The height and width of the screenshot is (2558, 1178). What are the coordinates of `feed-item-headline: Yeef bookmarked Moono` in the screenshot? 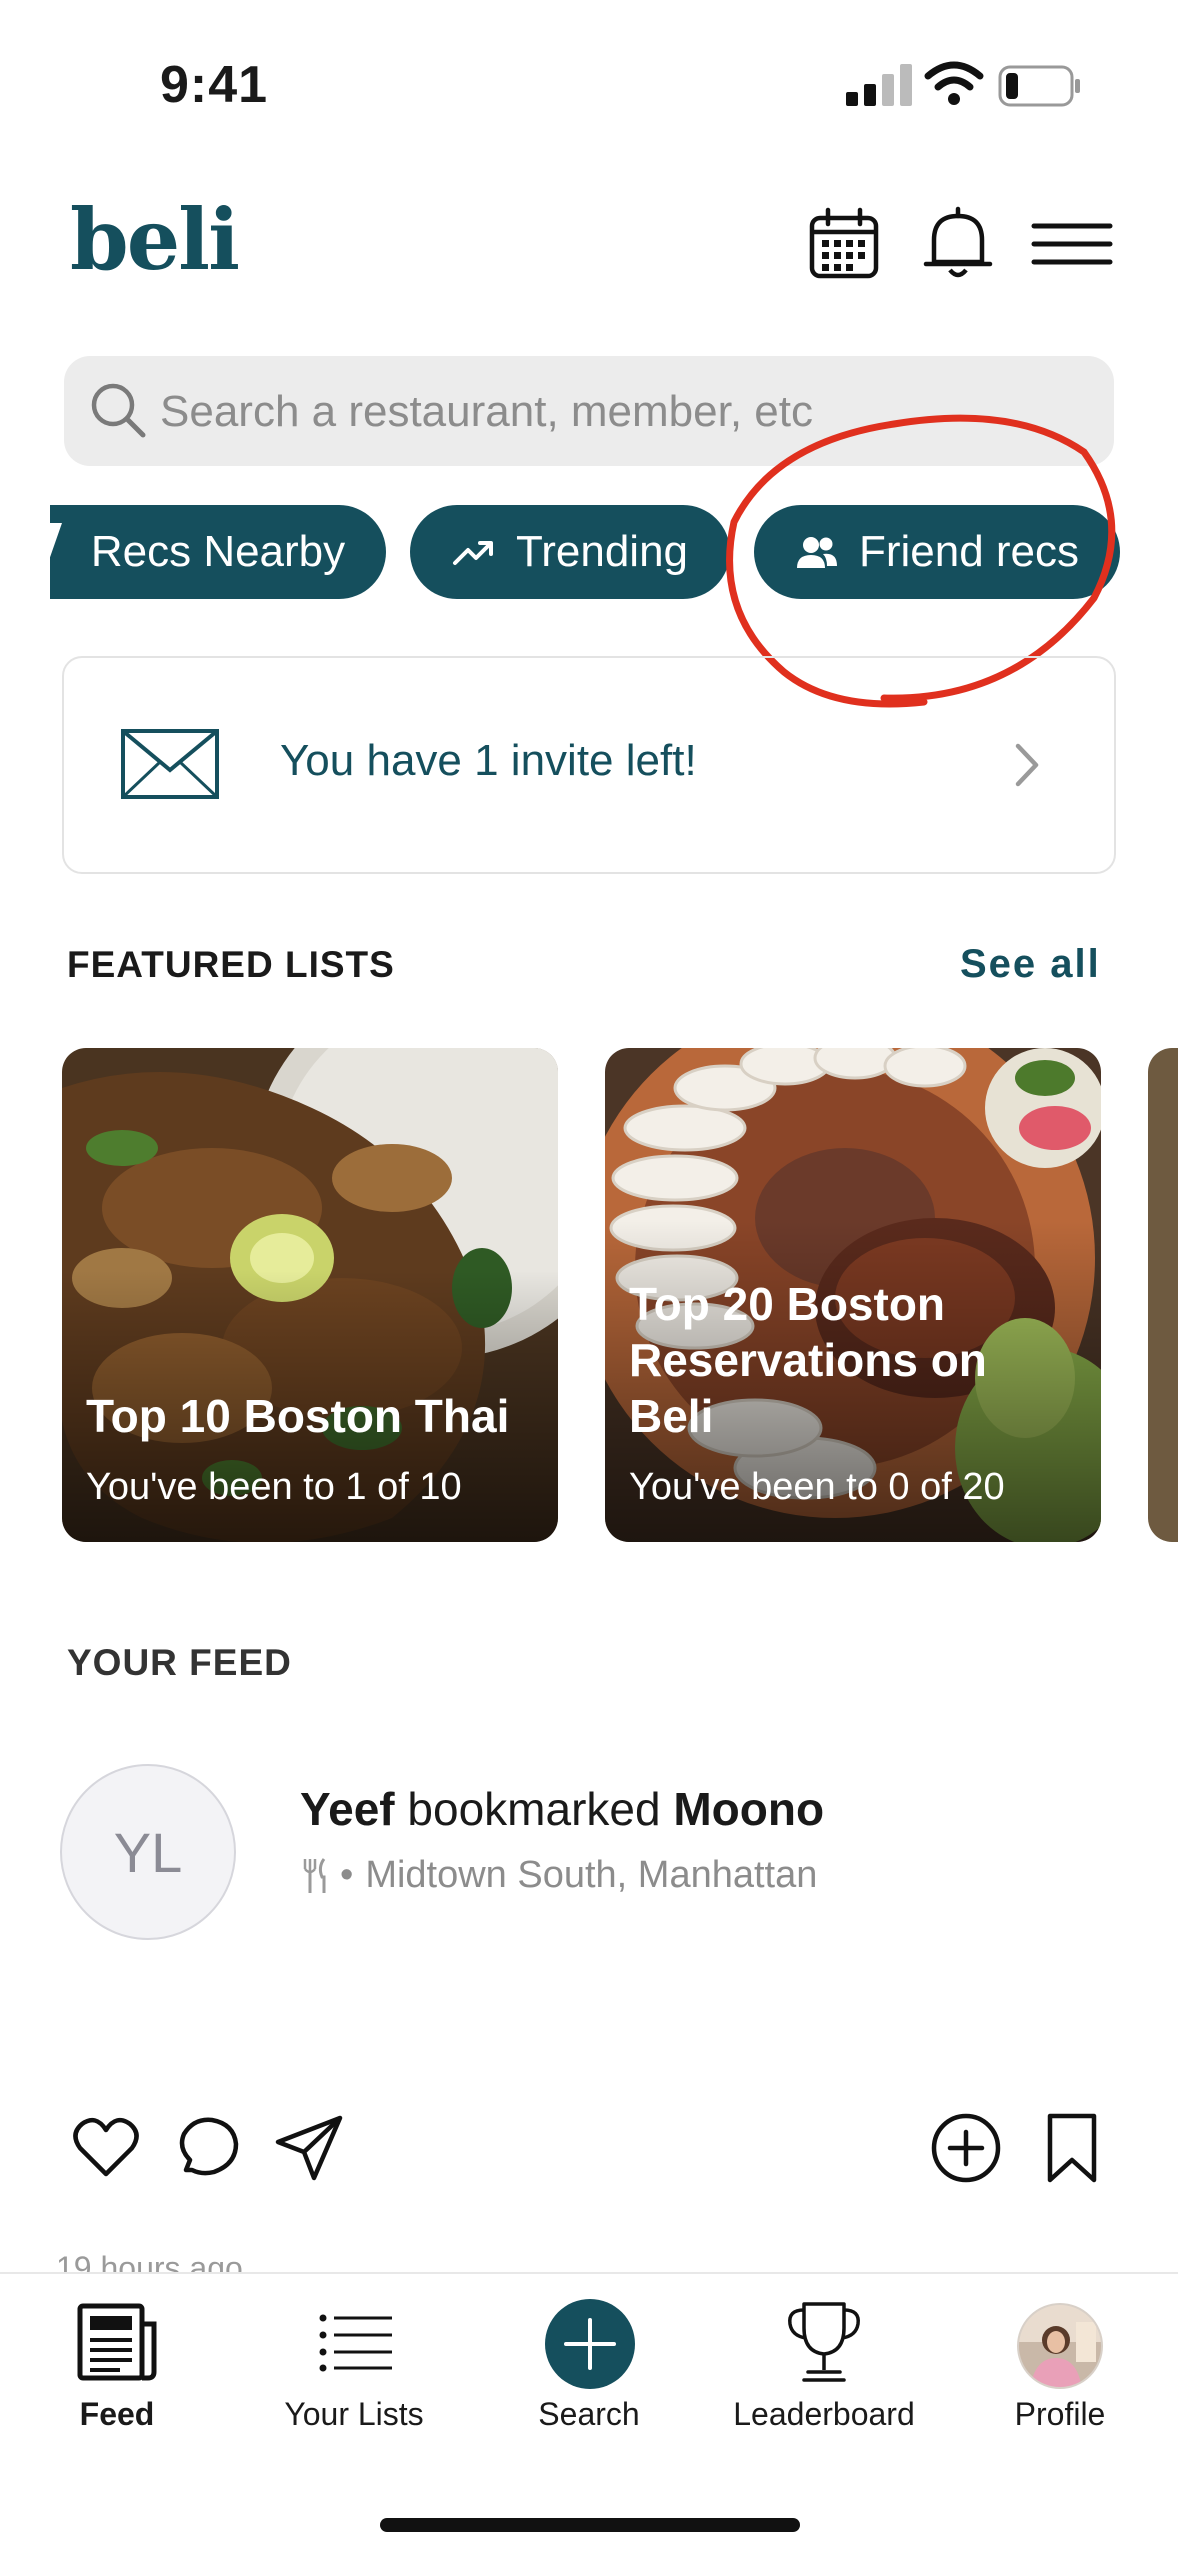 It's located at (562, 1809).